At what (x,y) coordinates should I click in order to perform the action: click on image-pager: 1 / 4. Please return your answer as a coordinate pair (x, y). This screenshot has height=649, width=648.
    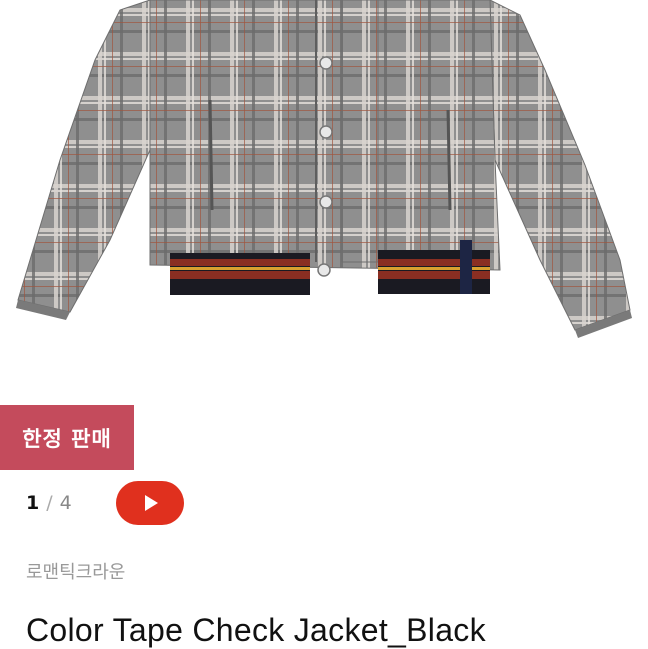
    Looking at the image, I should click on (49, 503).